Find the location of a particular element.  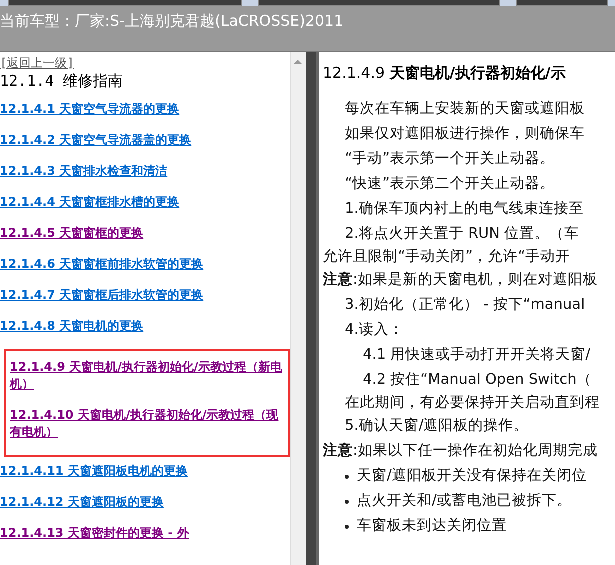

section-link: 12.1.4.8 天窗电机的更换 is located at coordinates (145, 326).